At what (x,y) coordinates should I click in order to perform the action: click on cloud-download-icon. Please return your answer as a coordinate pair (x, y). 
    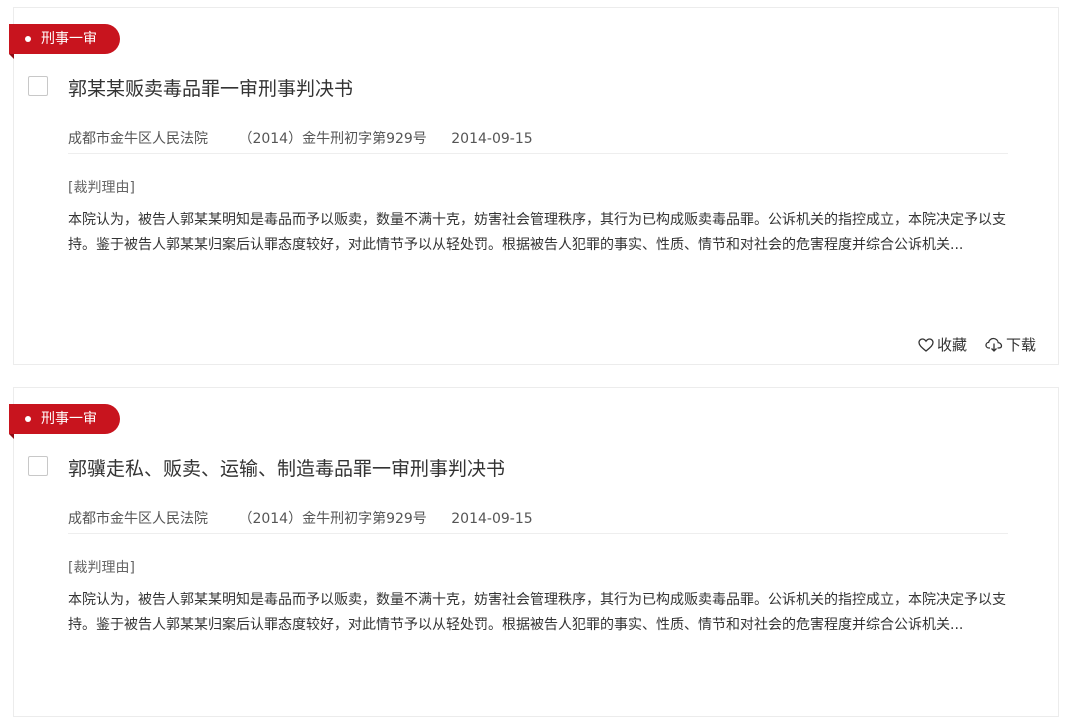
    Looking at the image, I should click on (994, 344).